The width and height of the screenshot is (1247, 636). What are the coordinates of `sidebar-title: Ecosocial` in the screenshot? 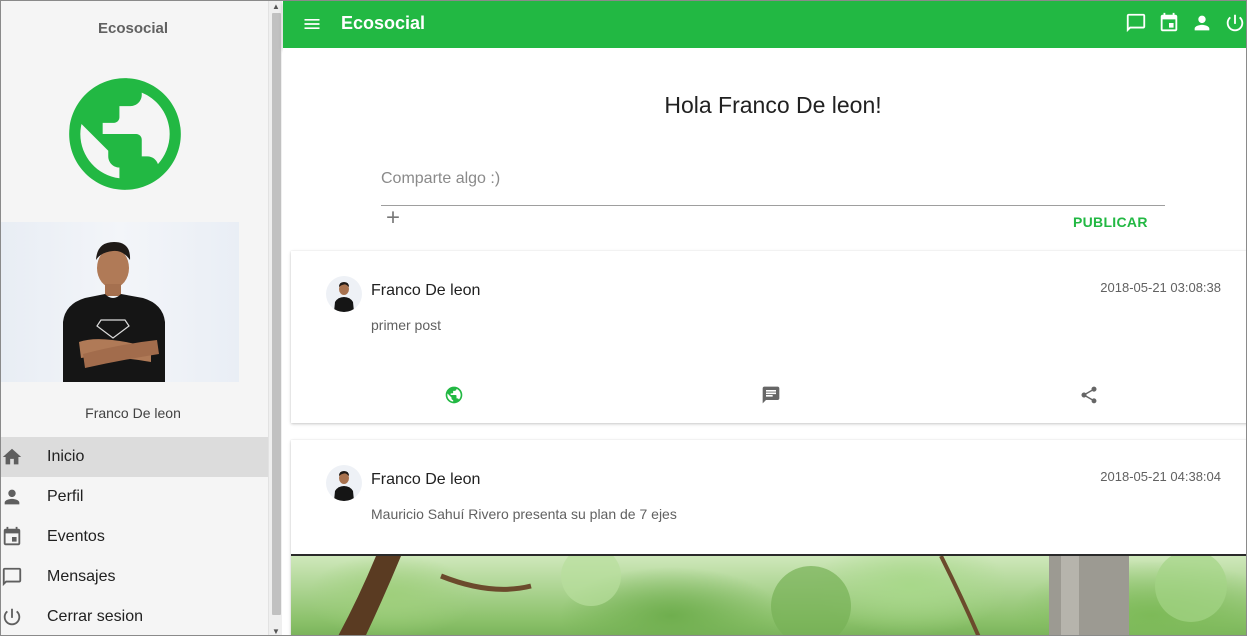 It's located at (133, 28).